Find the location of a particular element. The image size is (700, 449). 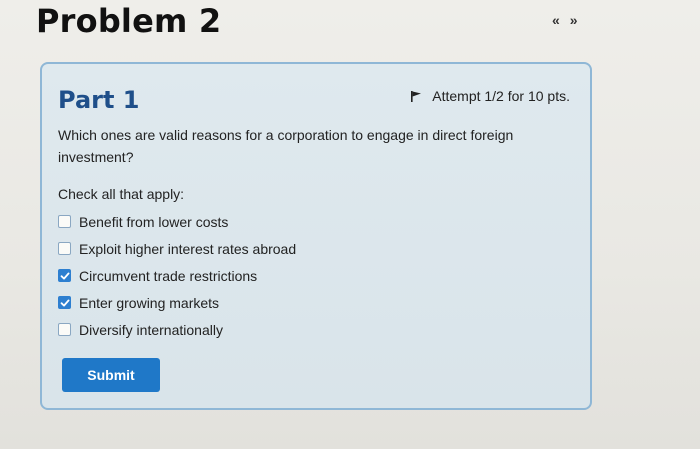

option-label: Diversify internationally is located at coordinates (151, 329).